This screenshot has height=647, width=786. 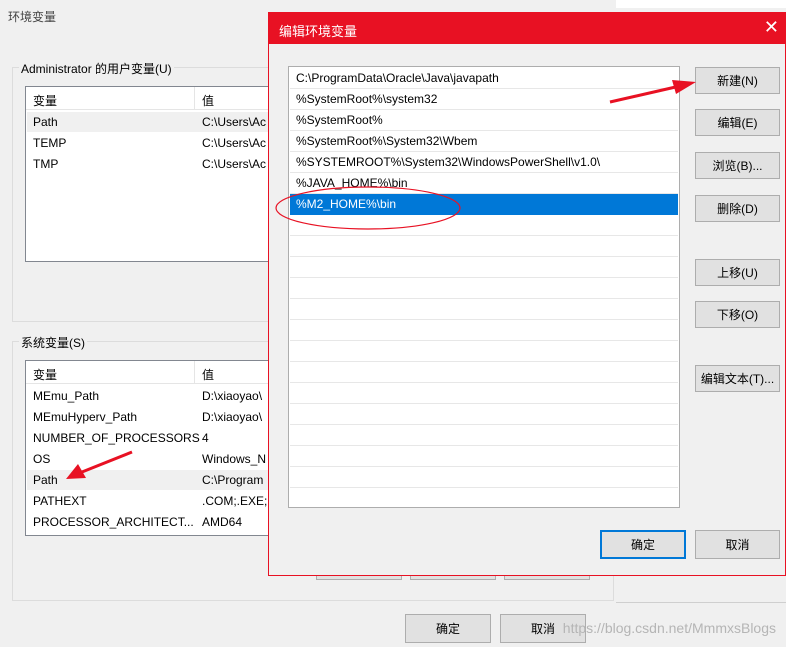 What do you see at coordinates (205, 438) in the screenshot?
I see `table-row-value: 4` at bounding box center [205, 438].